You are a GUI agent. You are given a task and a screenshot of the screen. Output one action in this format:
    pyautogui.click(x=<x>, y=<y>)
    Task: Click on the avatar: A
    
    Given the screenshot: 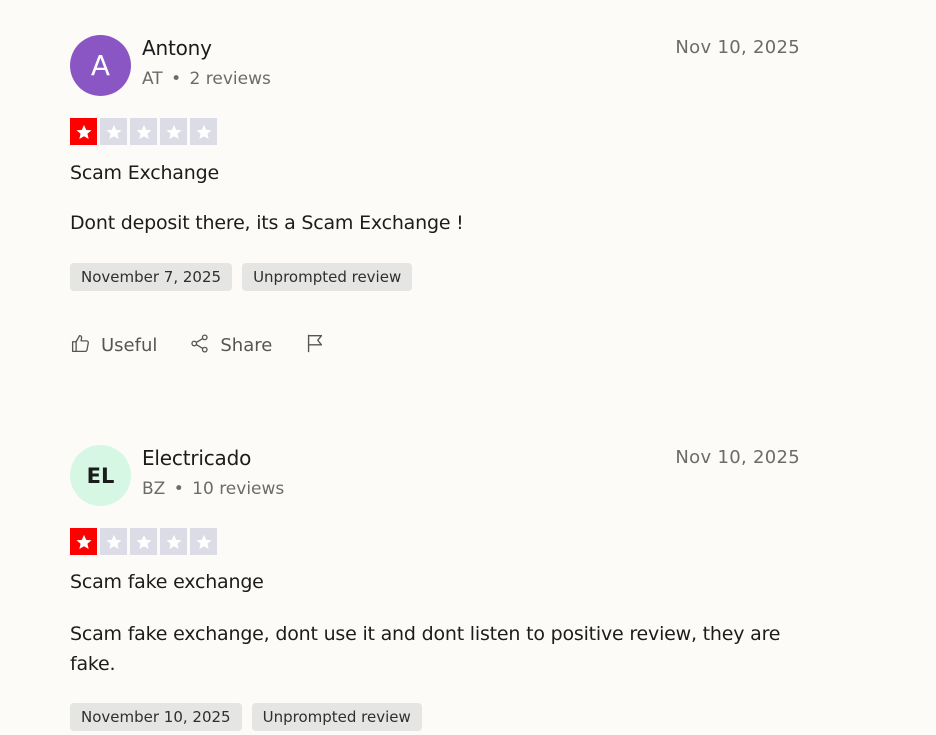 What is the action you would take?
    pyautogui.click(x=100, y=65)
    